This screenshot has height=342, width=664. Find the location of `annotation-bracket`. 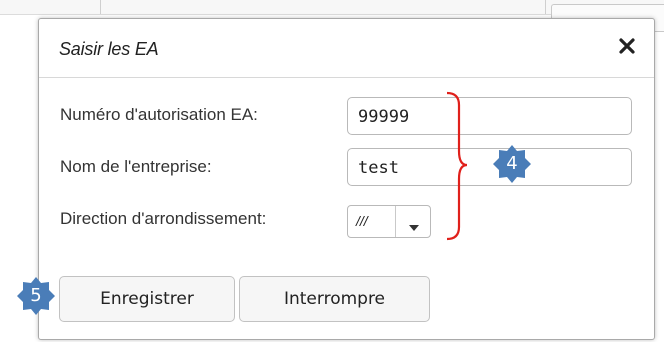

annotation-bracket is located at coordinates (457, 166).